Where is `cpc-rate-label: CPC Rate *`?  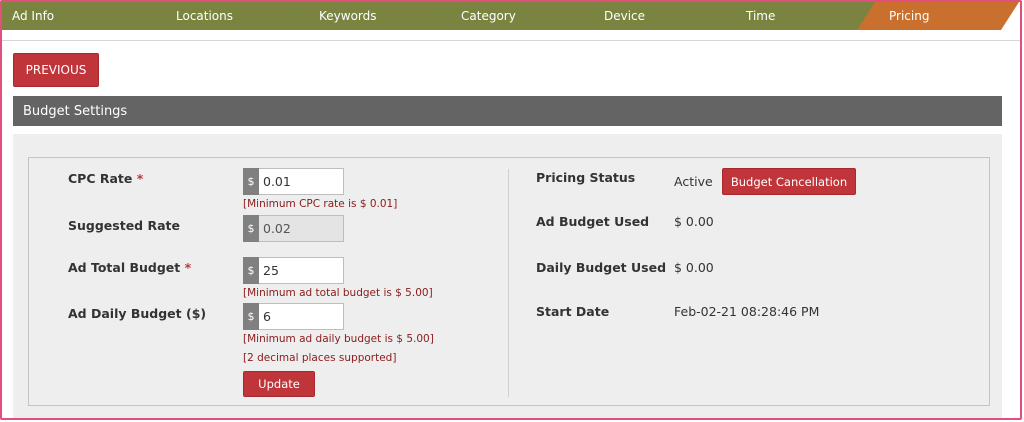 cpc-rate-label: CPC Rate * is located at coordinates (106, 178).